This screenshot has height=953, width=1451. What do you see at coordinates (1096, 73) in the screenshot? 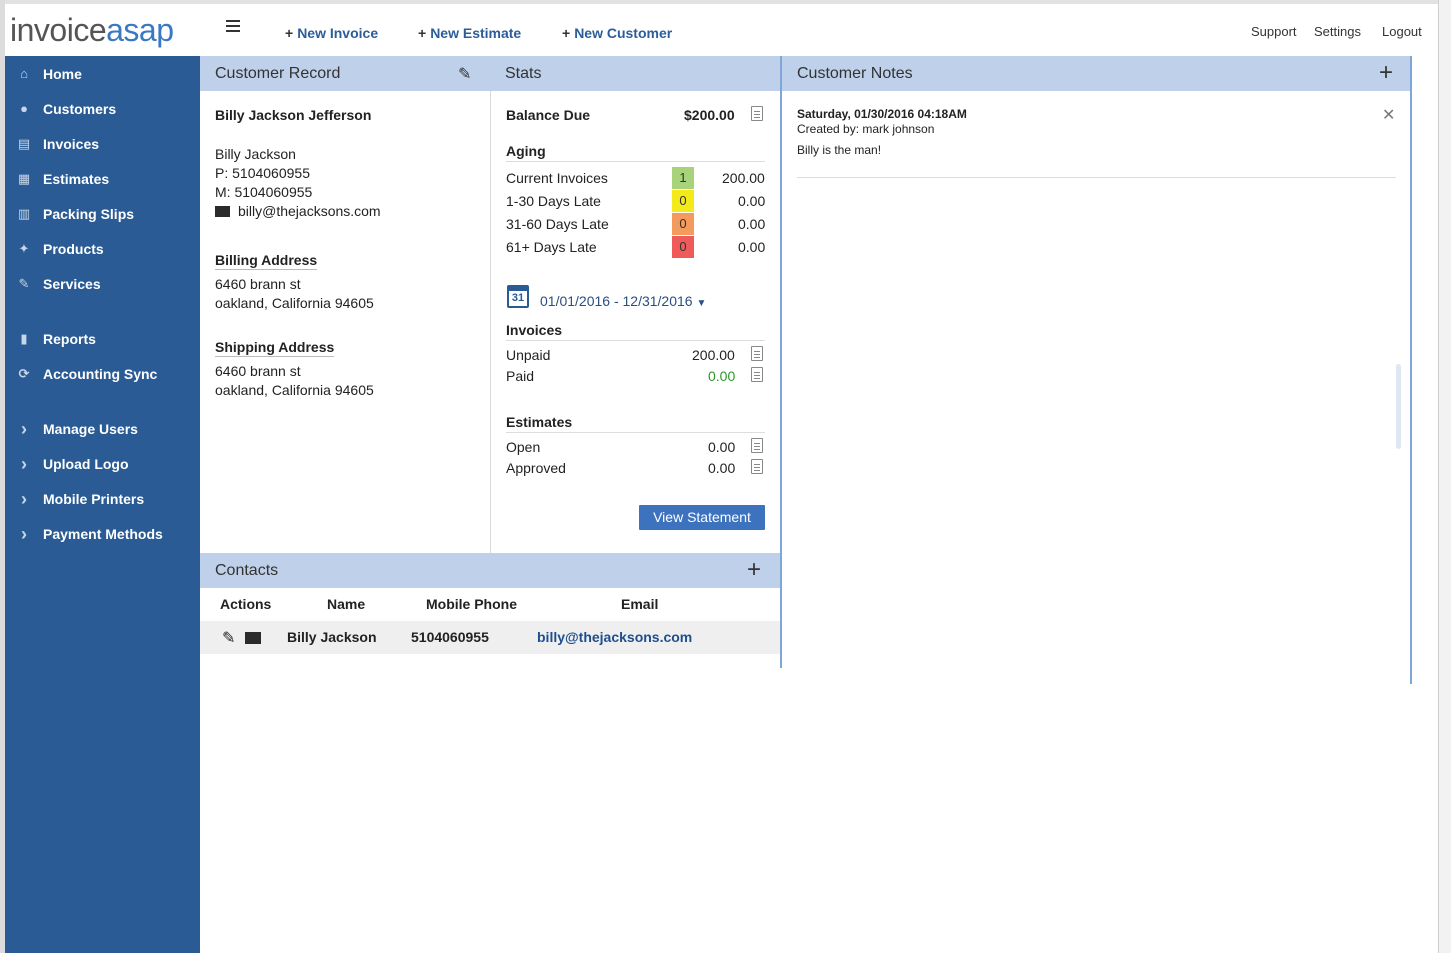
I see `customer-notes-header: Customer Notes +` at bounding box center [1096, 73].